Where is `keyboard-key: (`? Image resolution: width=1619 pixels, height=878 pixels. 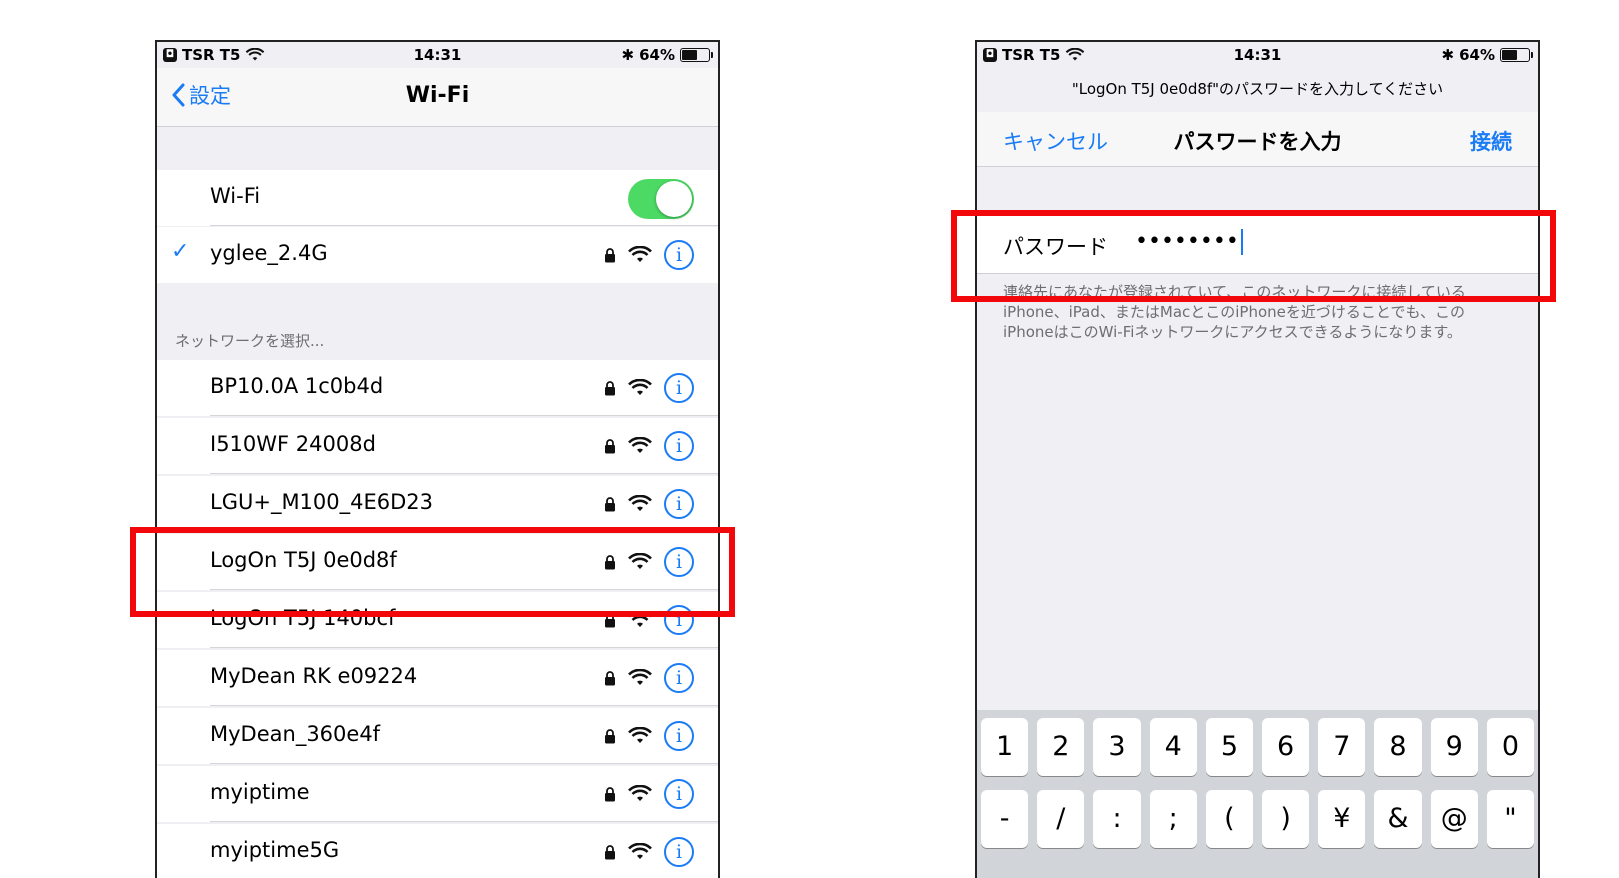 keyboard-key: ( is located at coordinates (1229, 819).